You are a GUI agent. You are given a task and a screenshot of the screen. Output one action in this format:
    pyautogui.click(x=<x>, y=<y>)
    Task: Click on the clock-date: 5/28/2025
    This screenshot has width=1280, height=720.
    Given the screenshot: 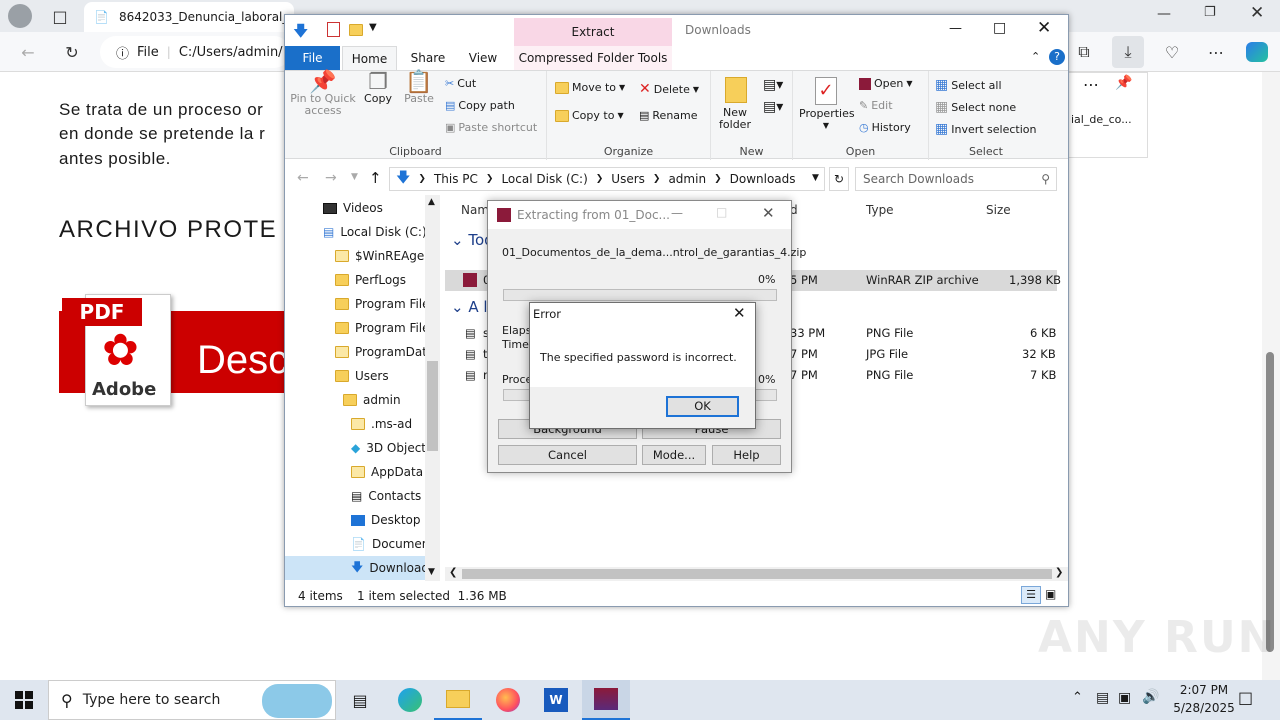 What is the action you would take?
    pyautogui.click(x=1204, y=708)
    